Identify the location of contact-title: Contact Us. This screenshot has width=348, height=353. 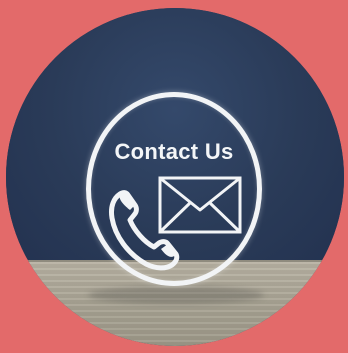
(174, 151).